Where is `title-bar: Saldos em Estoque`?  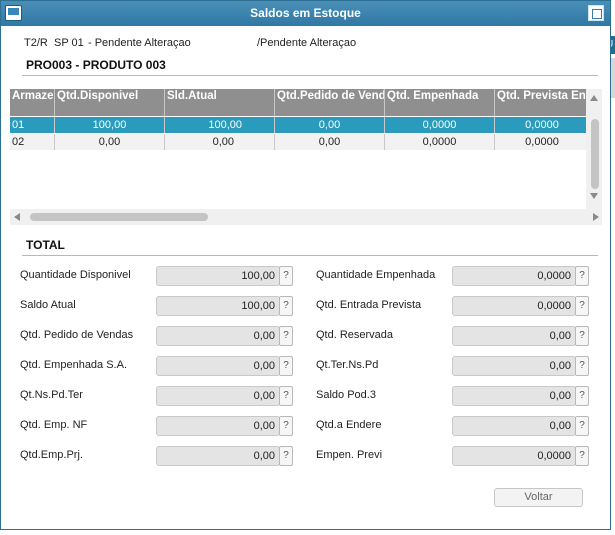
title-bar: Saldos em Estoque is located at coordinates (305, 13).